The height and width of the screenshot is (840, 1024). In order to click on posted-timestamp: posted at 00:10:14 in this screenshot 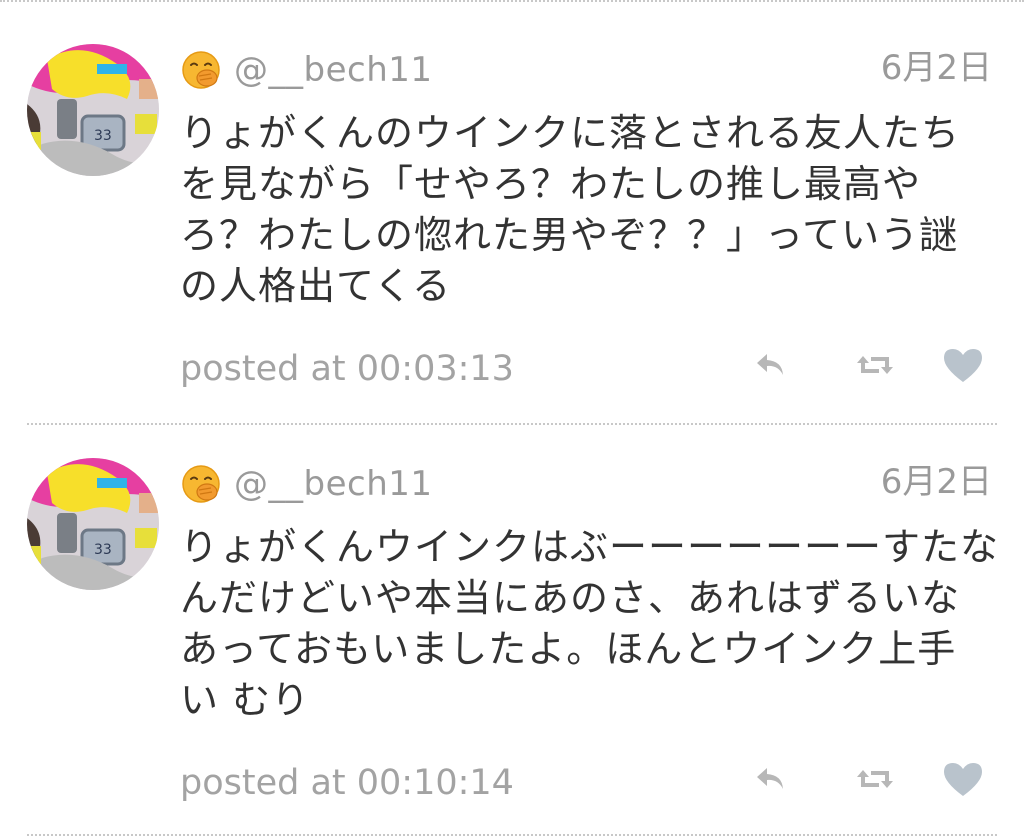, I will do `click(347, 783)`.